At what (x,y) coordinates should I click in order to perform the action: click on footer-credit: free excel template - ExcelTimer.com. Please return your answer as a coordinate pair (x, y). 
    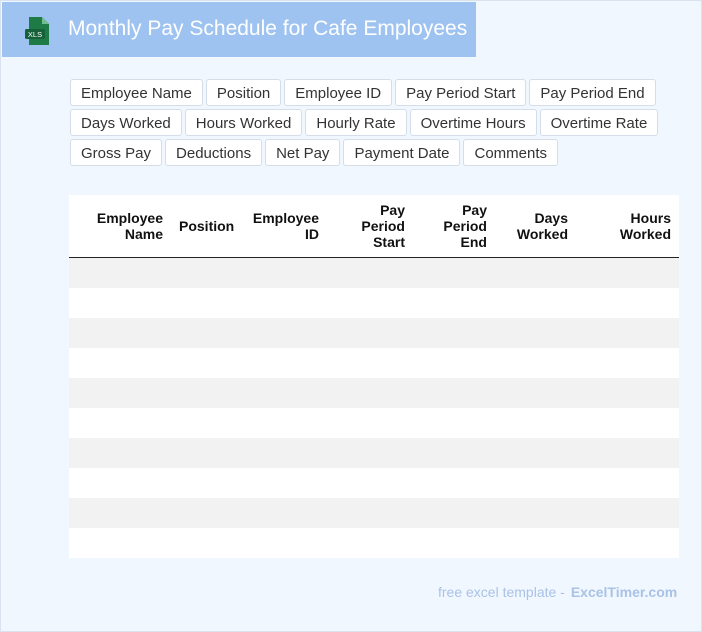
    Looking at the image, I should click on (557, 592).